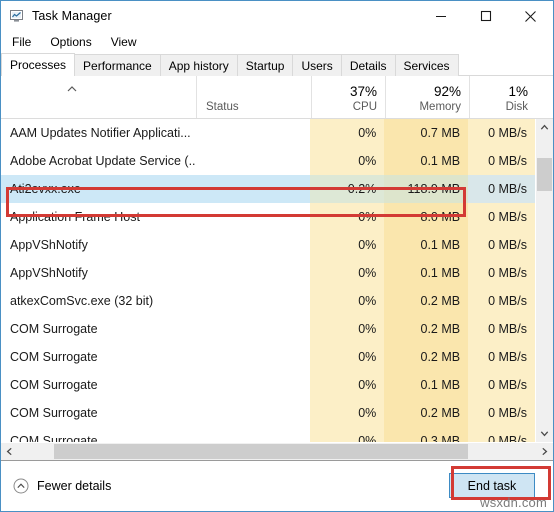 The image size is (554, 512). What do you see at coordinates (348, 97) in the screenshot?
I see `column-header-cpu: 37% CPU` at bounding box center [348, 97].